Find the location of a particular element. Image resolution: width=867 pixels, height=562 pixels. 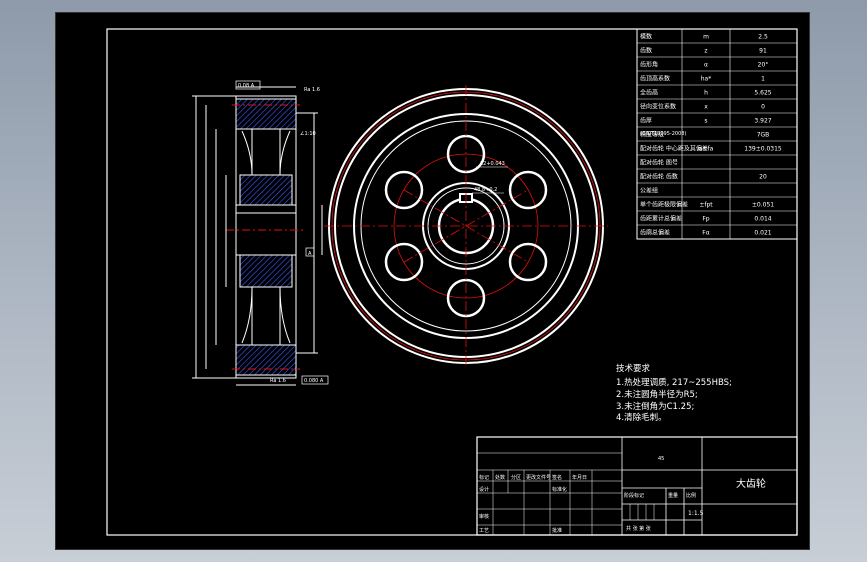

rim-hatch-bottom is located at coordinates (266, 360).